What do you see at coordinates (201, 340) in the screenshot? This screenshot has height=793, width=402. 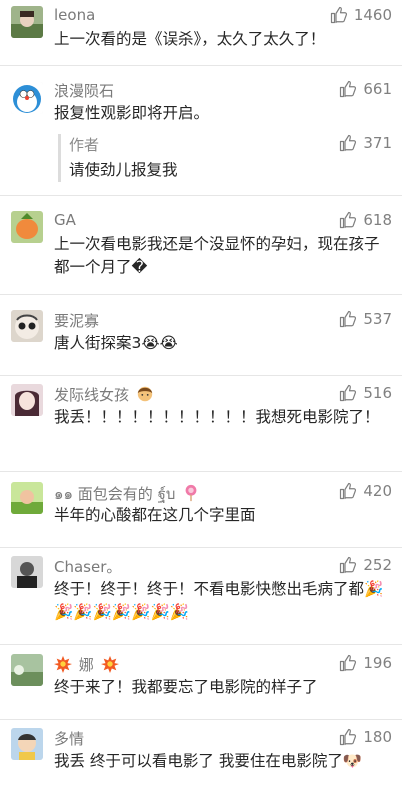 I see `comment-item: 要泥寡 537 唐人街探案3😭😭` at bounding box center [201, 340].